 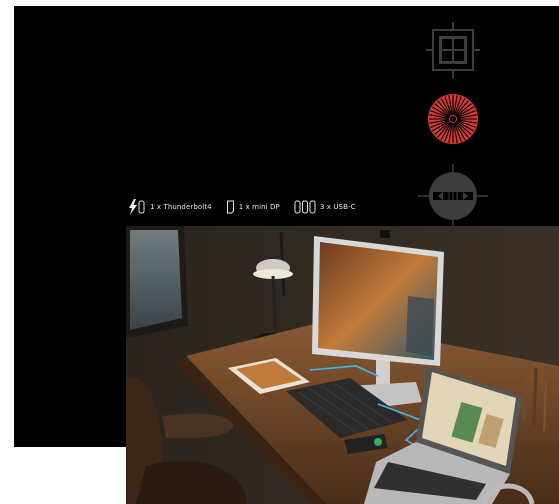 I want to click on port-minidp: 1 x mini DP, so click(x=253, y=207).